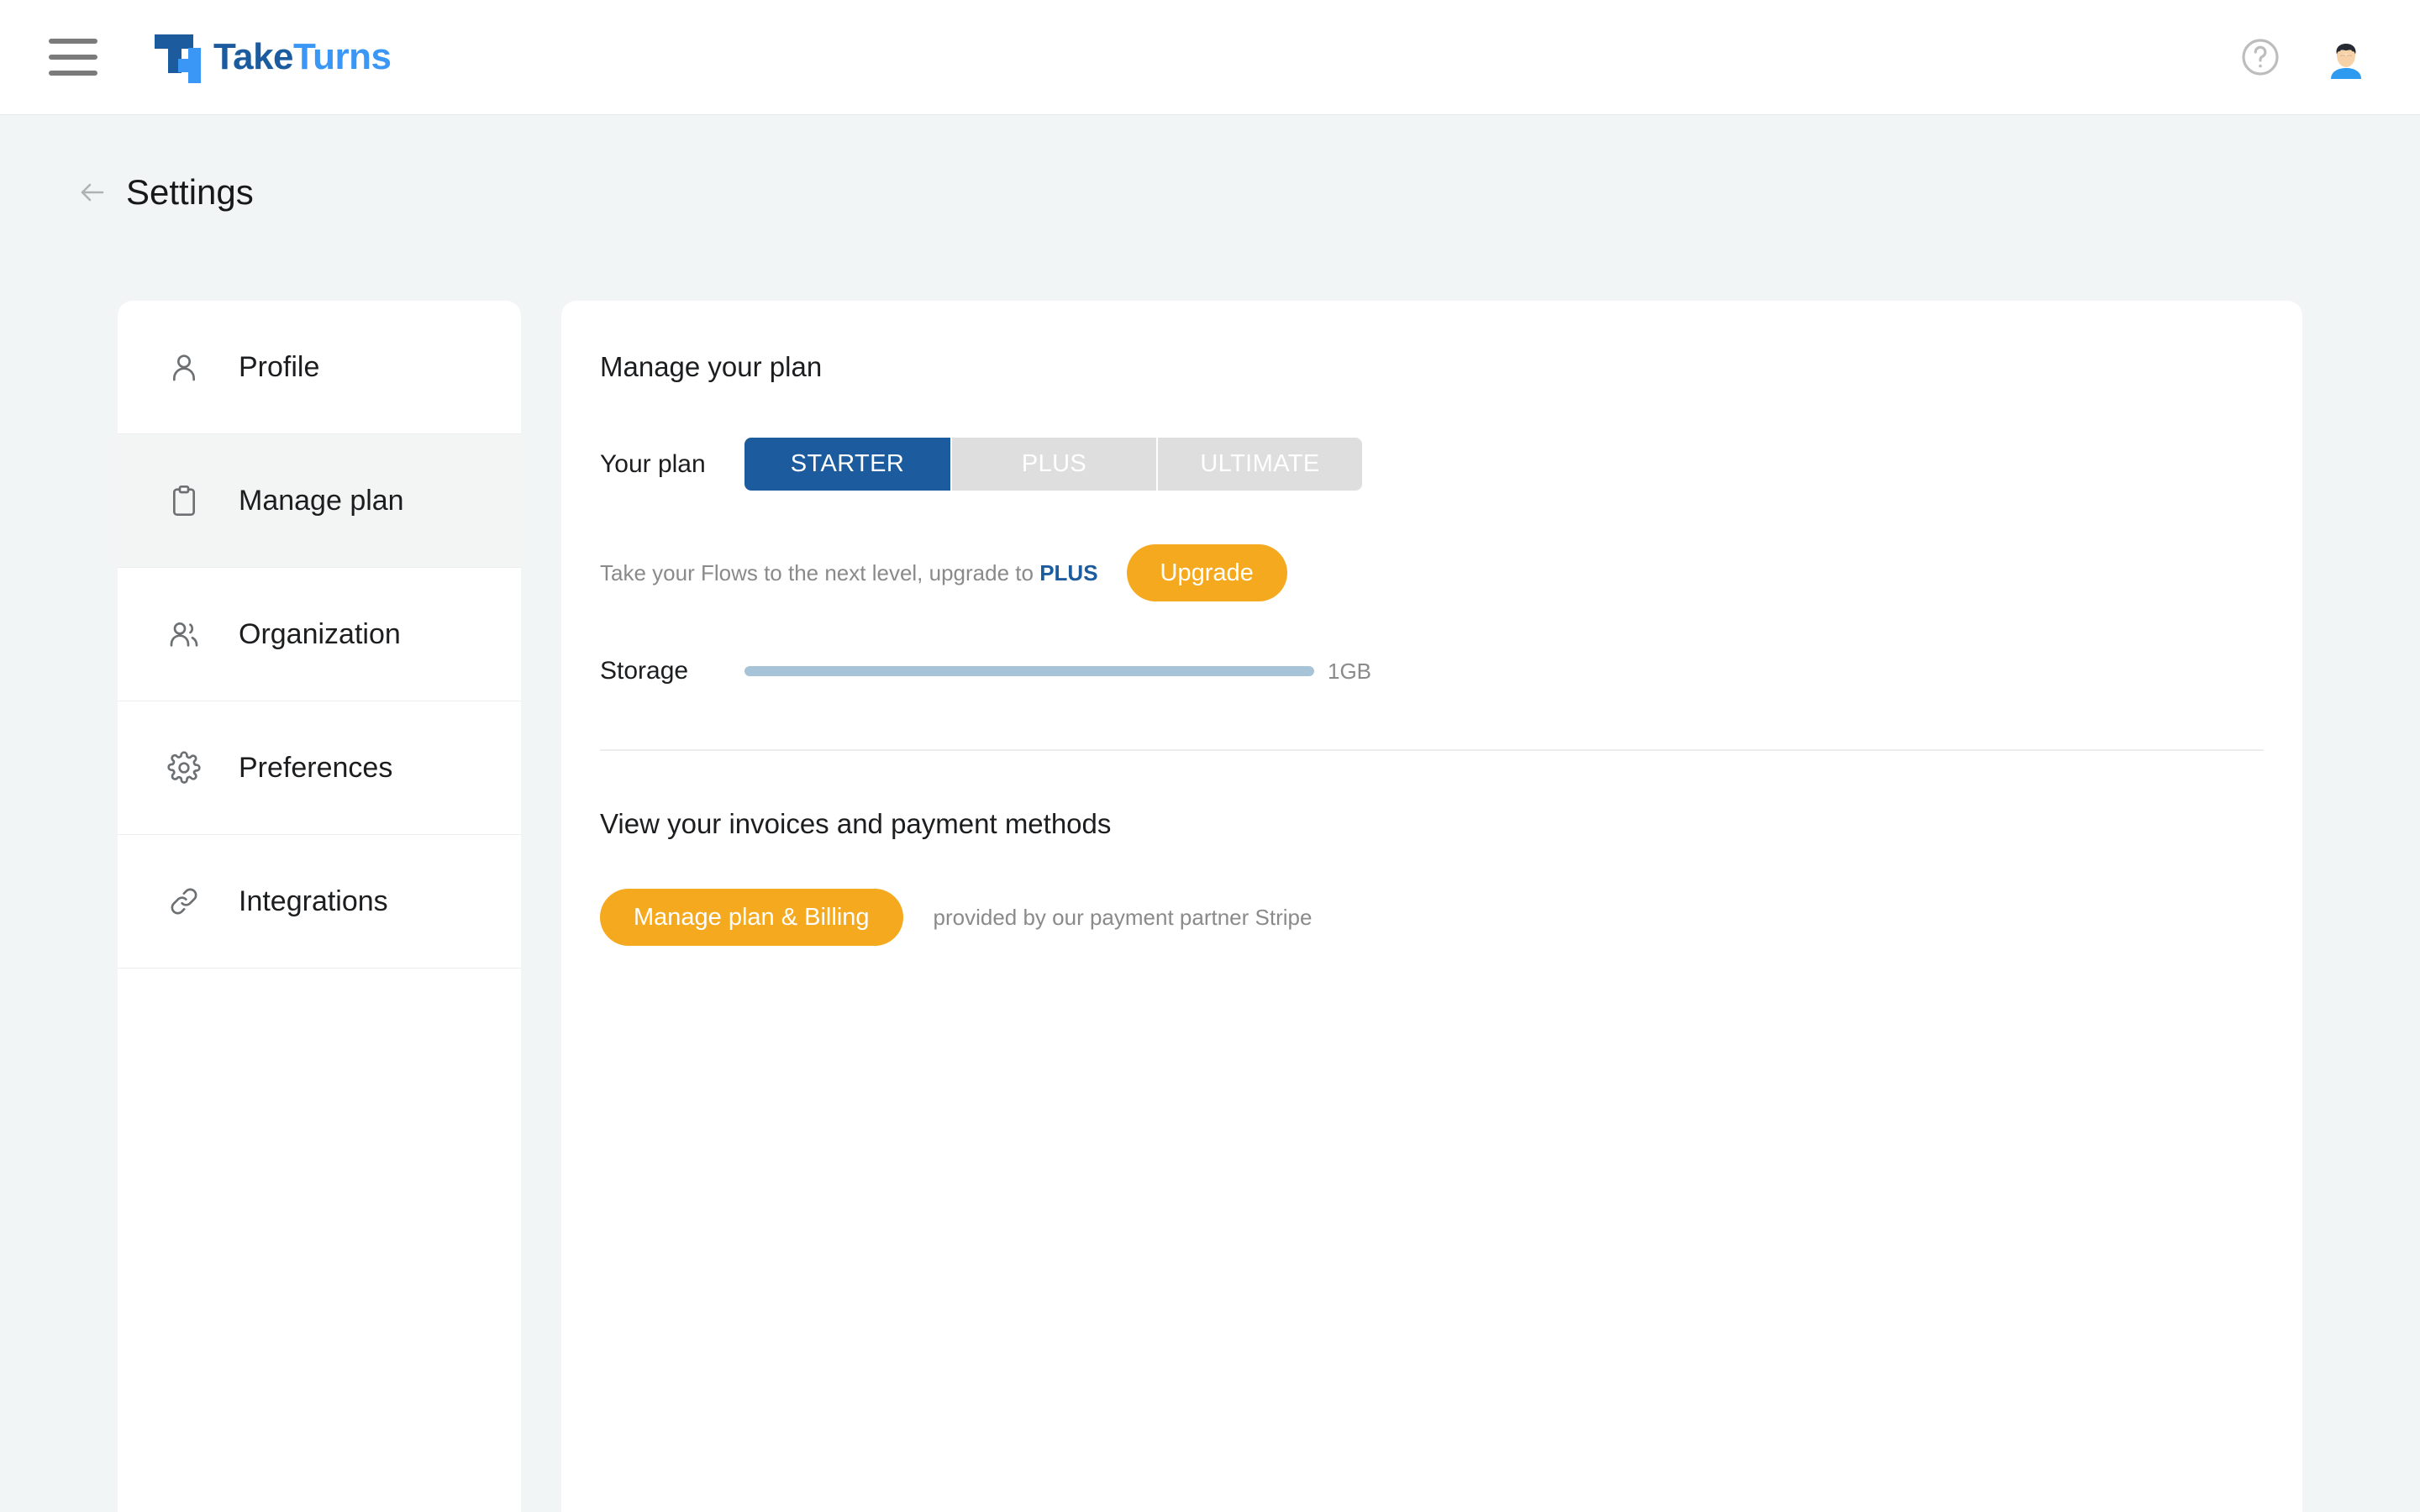 This screenshot has width=2420, height=1512. Describe the element at coordinates (190, 192) in the screenshot. I see `page-title: Settings` at that location.